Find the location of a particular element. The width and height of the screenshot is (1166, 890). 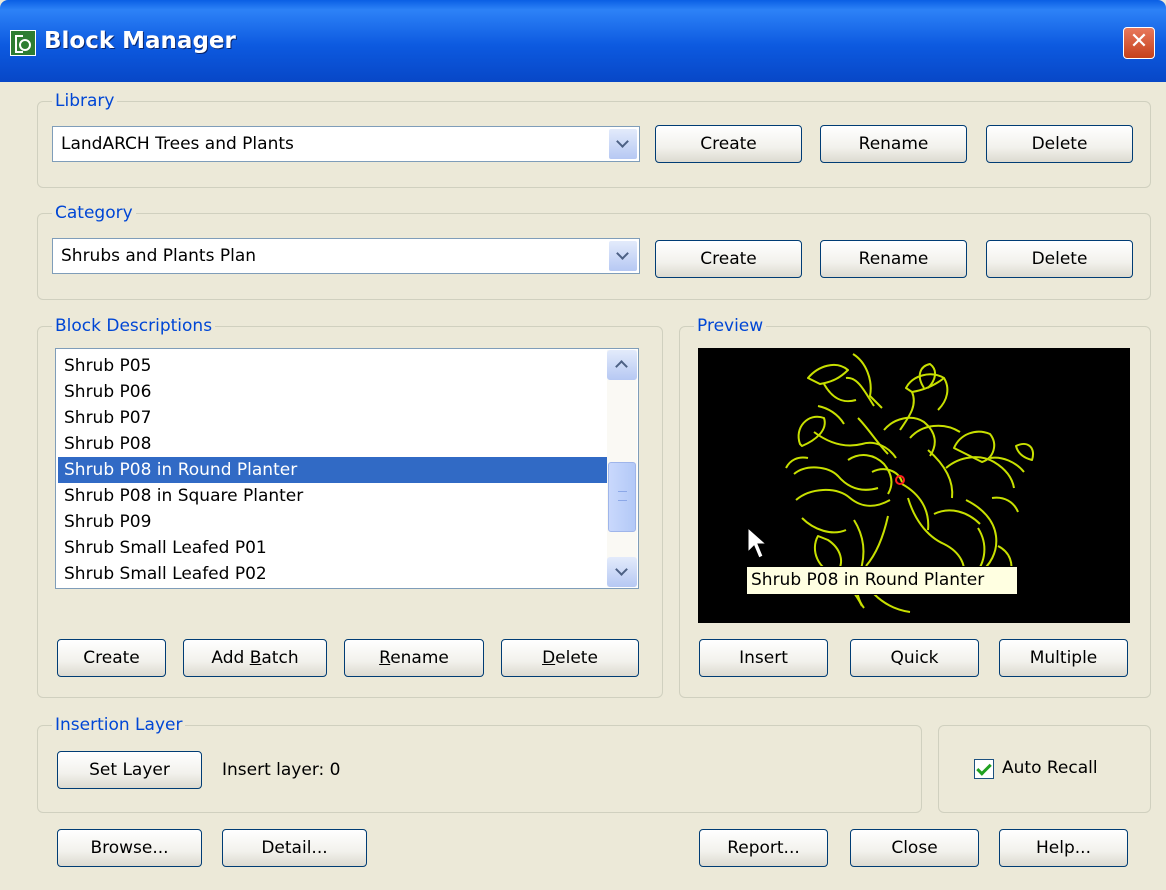

list-item: Shrub Small Leafed P02 is located at coordinates (164, 574).